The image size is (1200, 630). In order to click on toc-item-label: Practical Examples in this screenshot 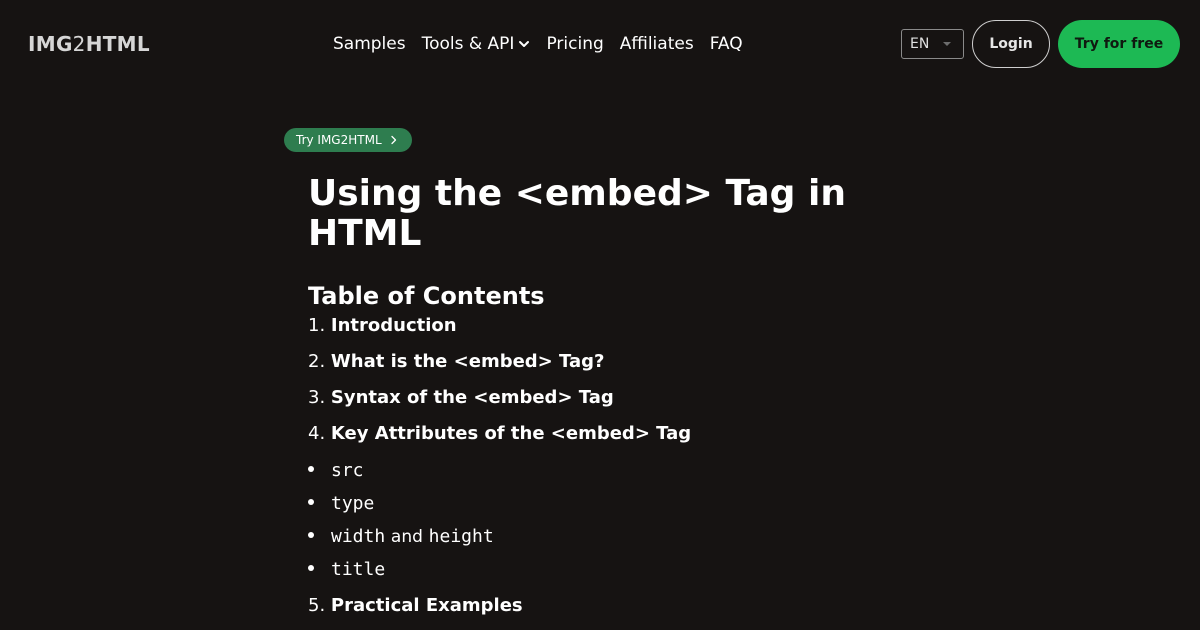, I will do `click(426, 605)`.